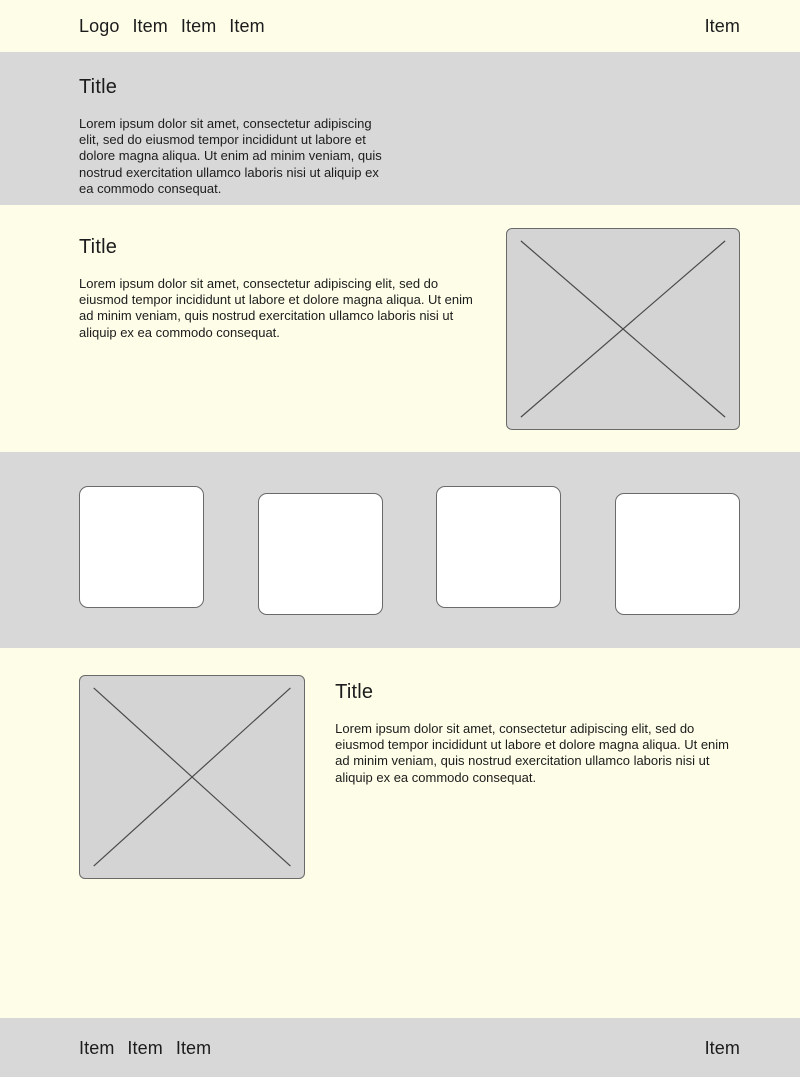  I want to click on footer-nav-item-2: Item, so click(144, 1048).